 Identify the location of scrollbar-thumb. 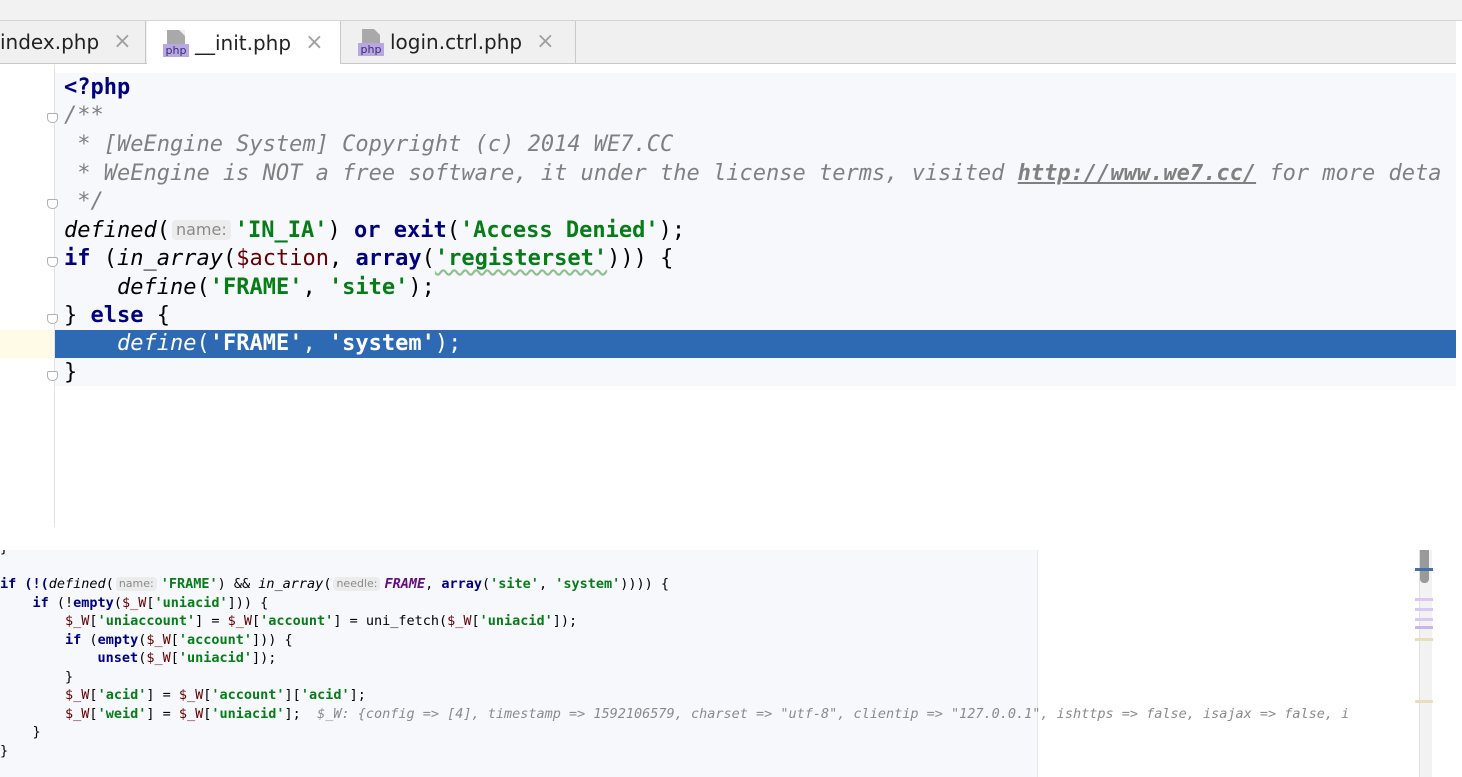
(1424, 566).